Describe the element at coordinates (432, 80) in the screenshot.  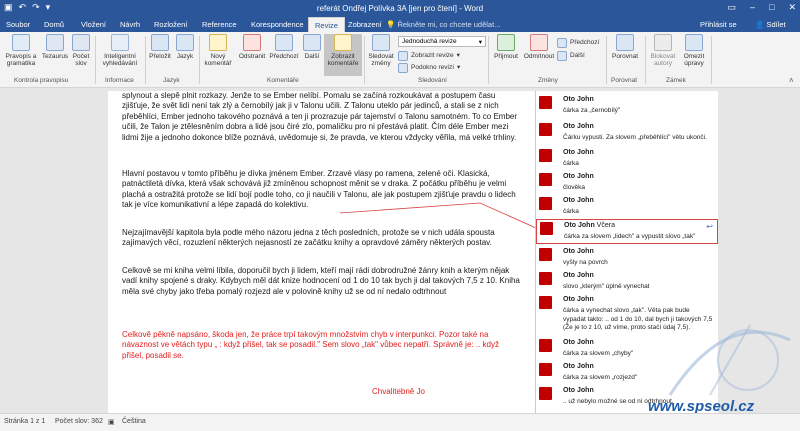
I see `group-label-tracking: Sledování` at that location.